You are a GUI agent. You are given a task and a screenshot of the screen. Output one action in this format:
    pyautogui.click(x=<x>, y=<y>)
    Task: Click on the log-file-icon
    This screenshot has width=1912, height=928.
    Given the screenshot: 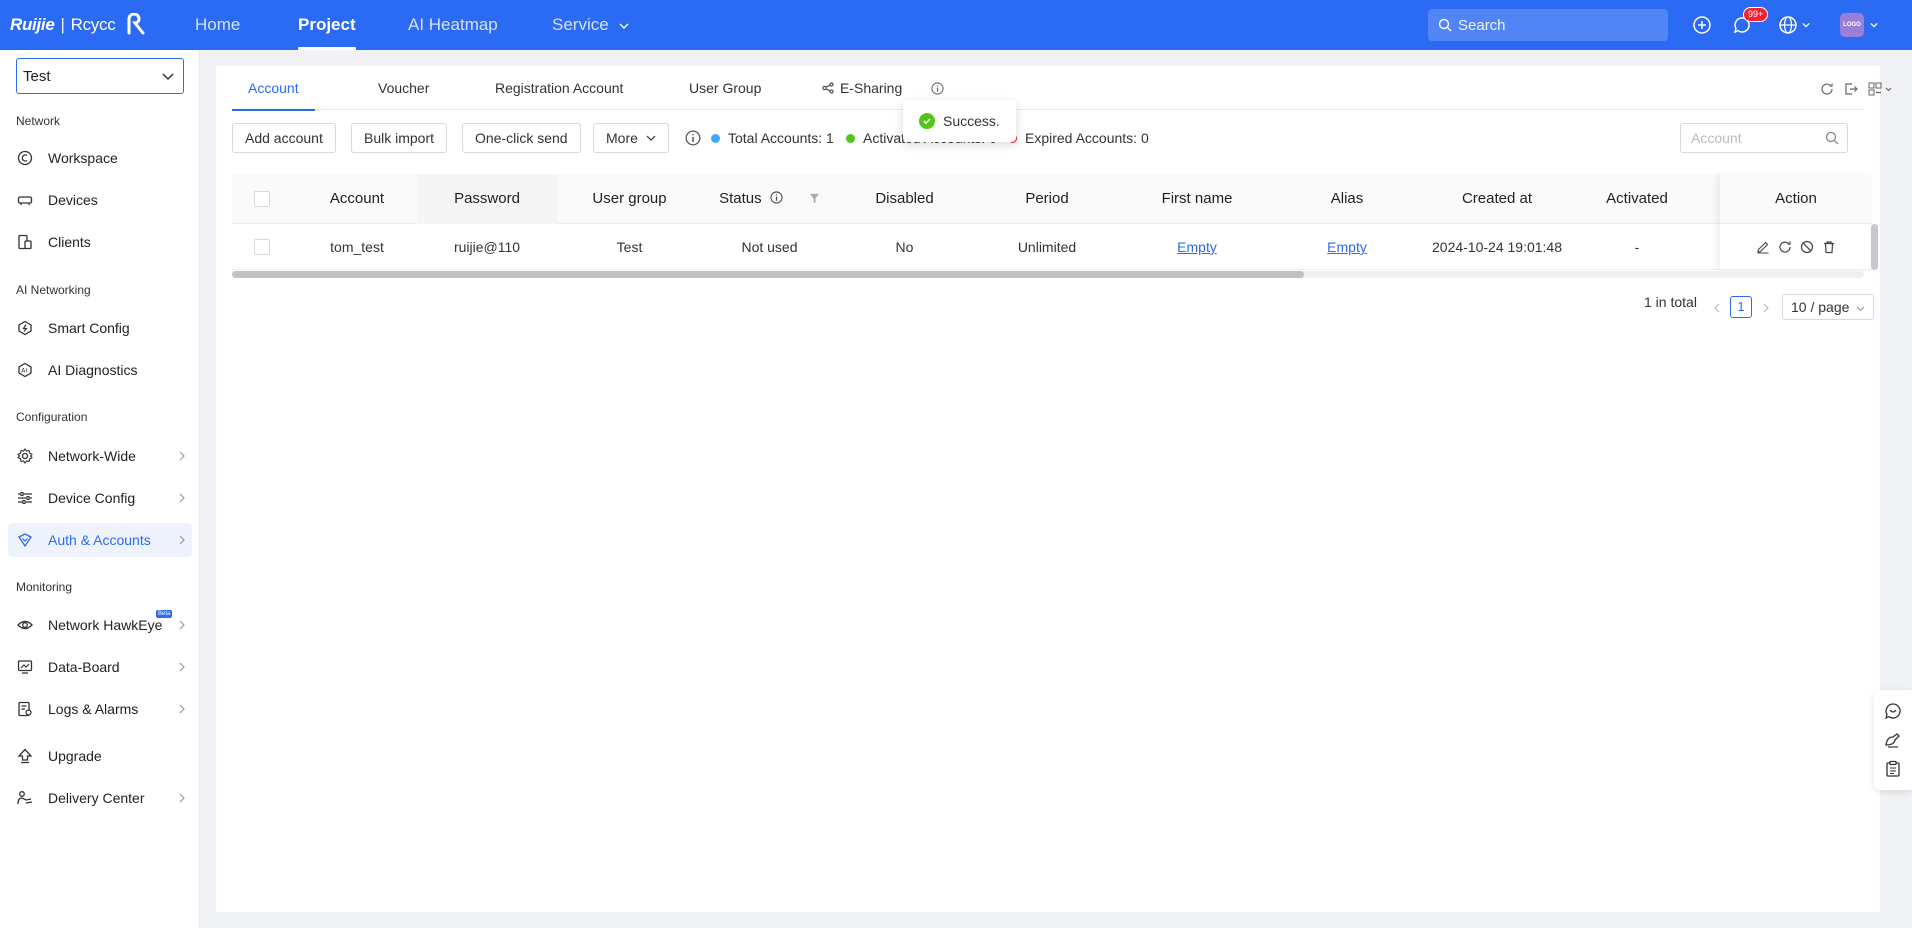 What is the action you would take?
    pyautogui.click(x=25, y=709)
    